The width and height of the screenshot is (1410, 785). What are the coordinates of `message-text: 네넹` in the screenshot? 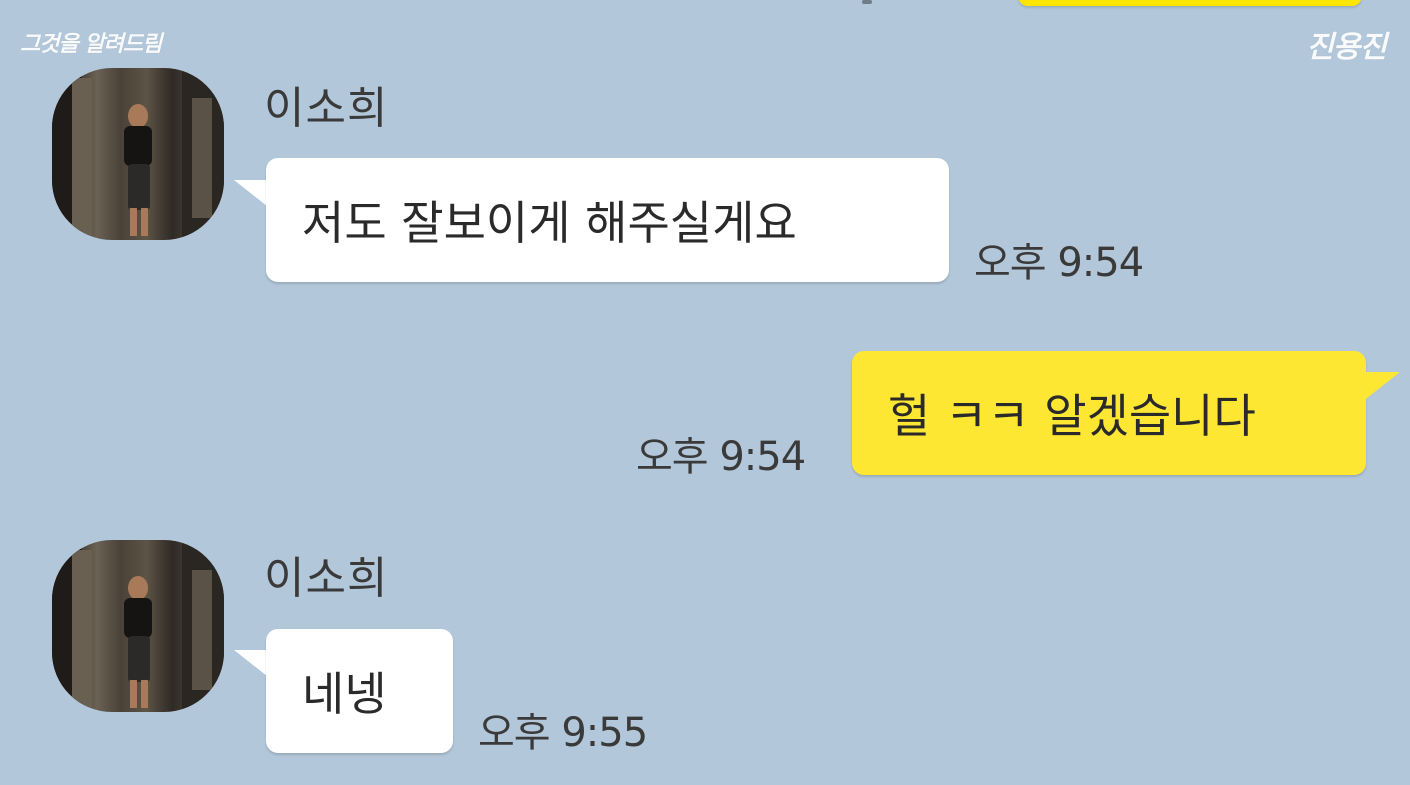 It's located at (344, 694).